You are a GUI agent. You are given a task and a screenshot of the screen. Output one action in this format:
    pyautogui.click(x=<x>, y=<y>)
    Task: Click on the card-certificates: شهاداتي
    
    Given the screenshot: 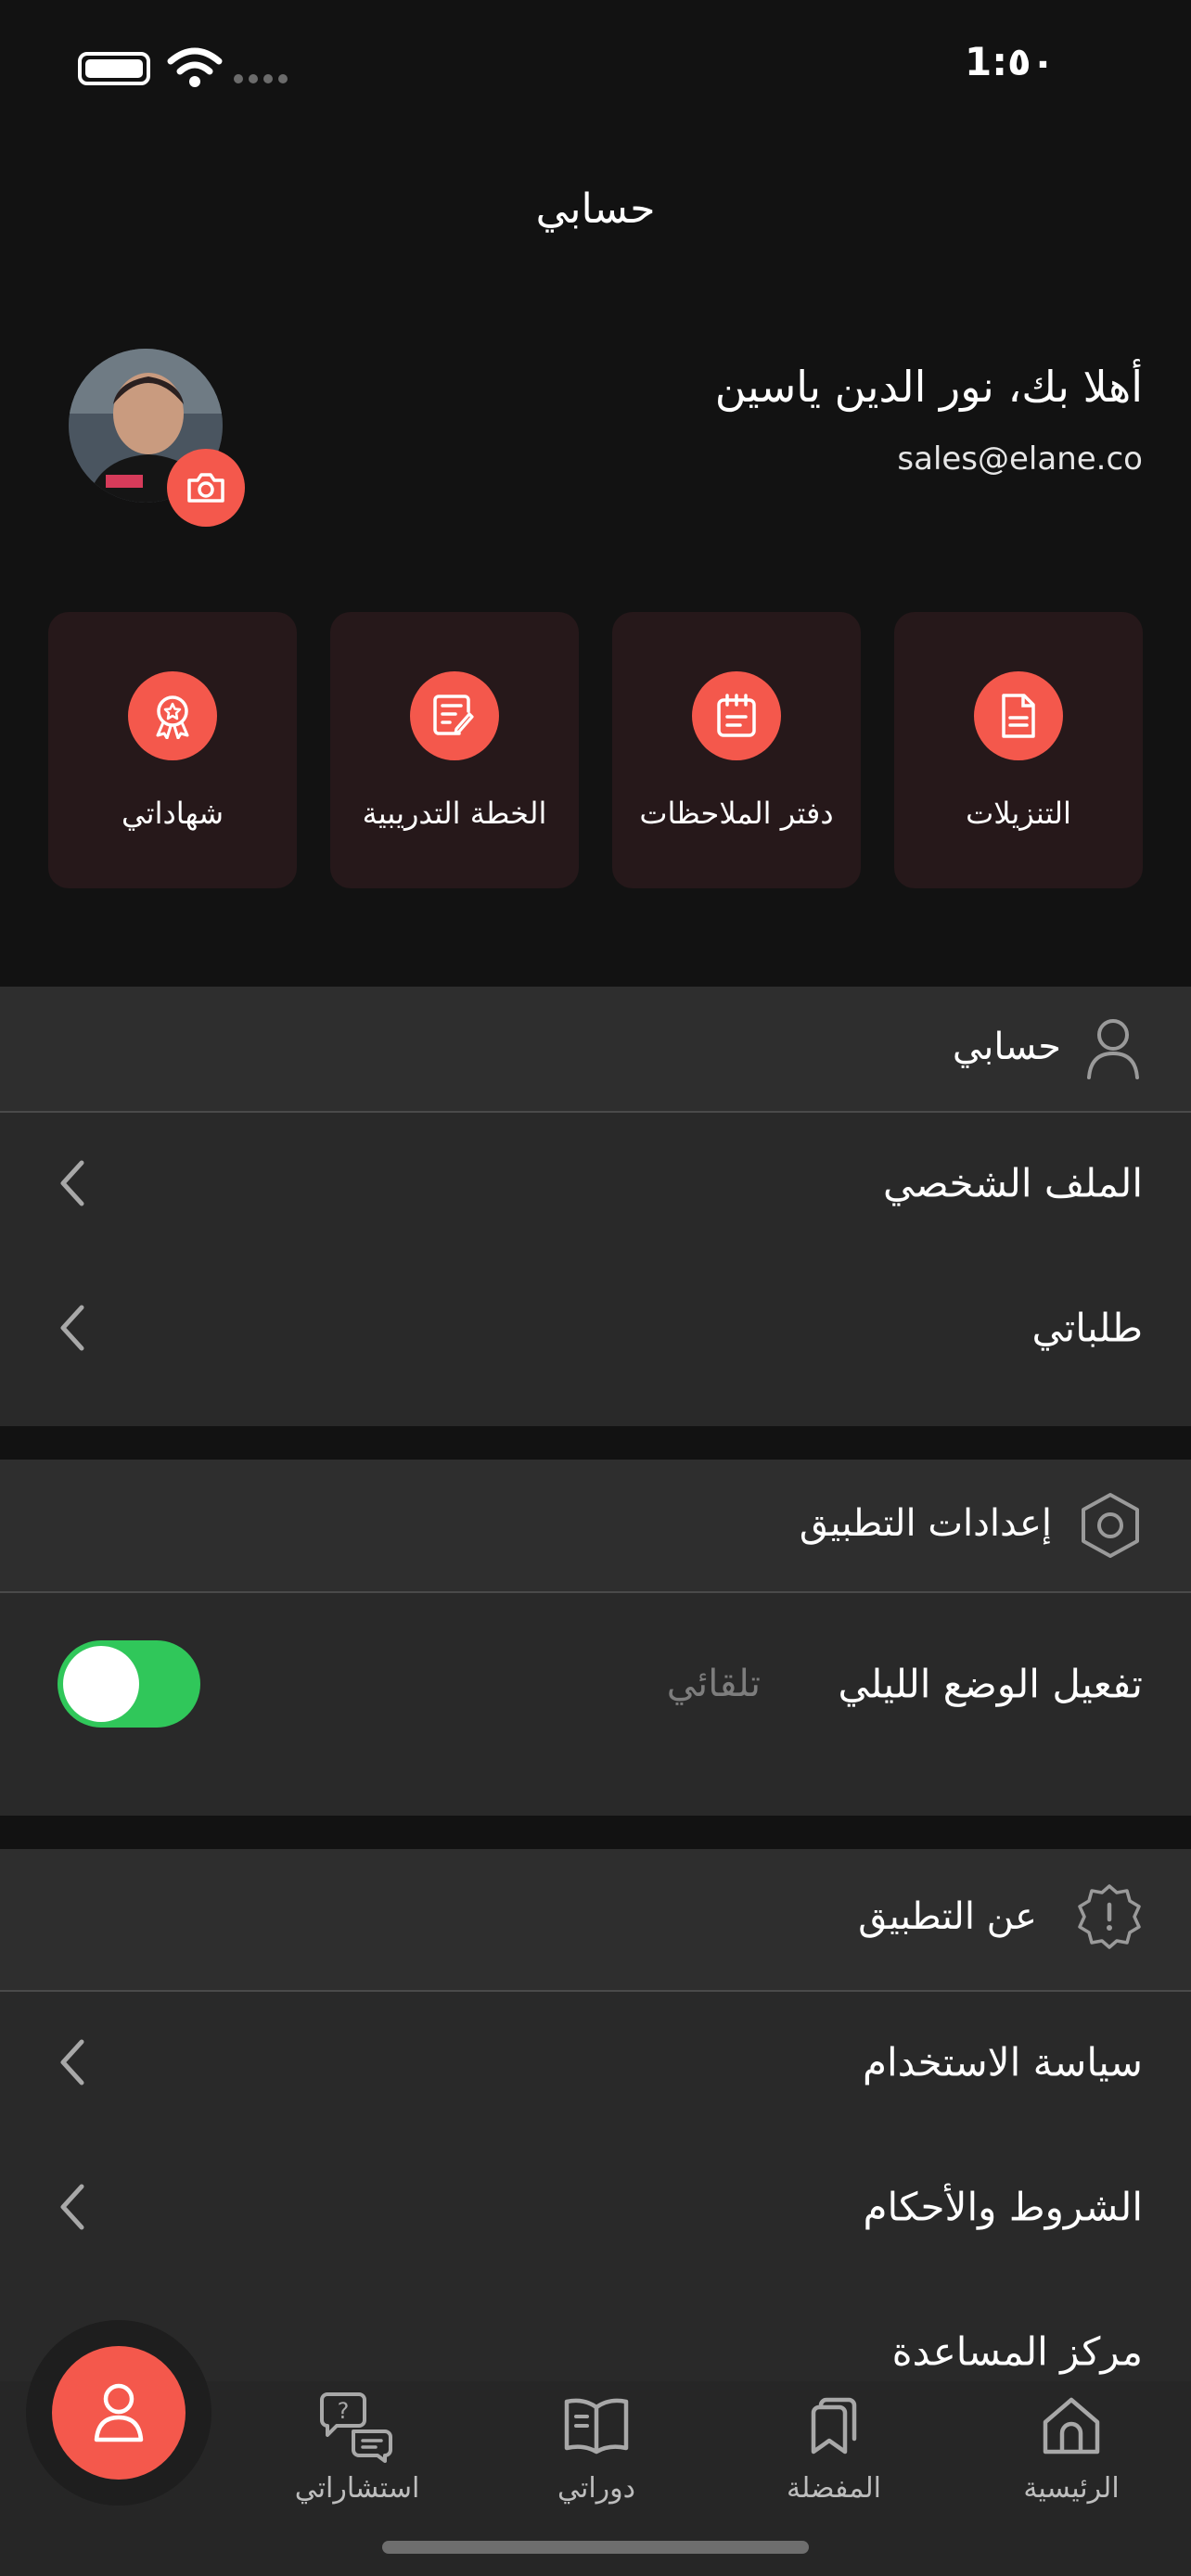 What is the action you would take?
    pyautogui.click(x=172, y=750)
    